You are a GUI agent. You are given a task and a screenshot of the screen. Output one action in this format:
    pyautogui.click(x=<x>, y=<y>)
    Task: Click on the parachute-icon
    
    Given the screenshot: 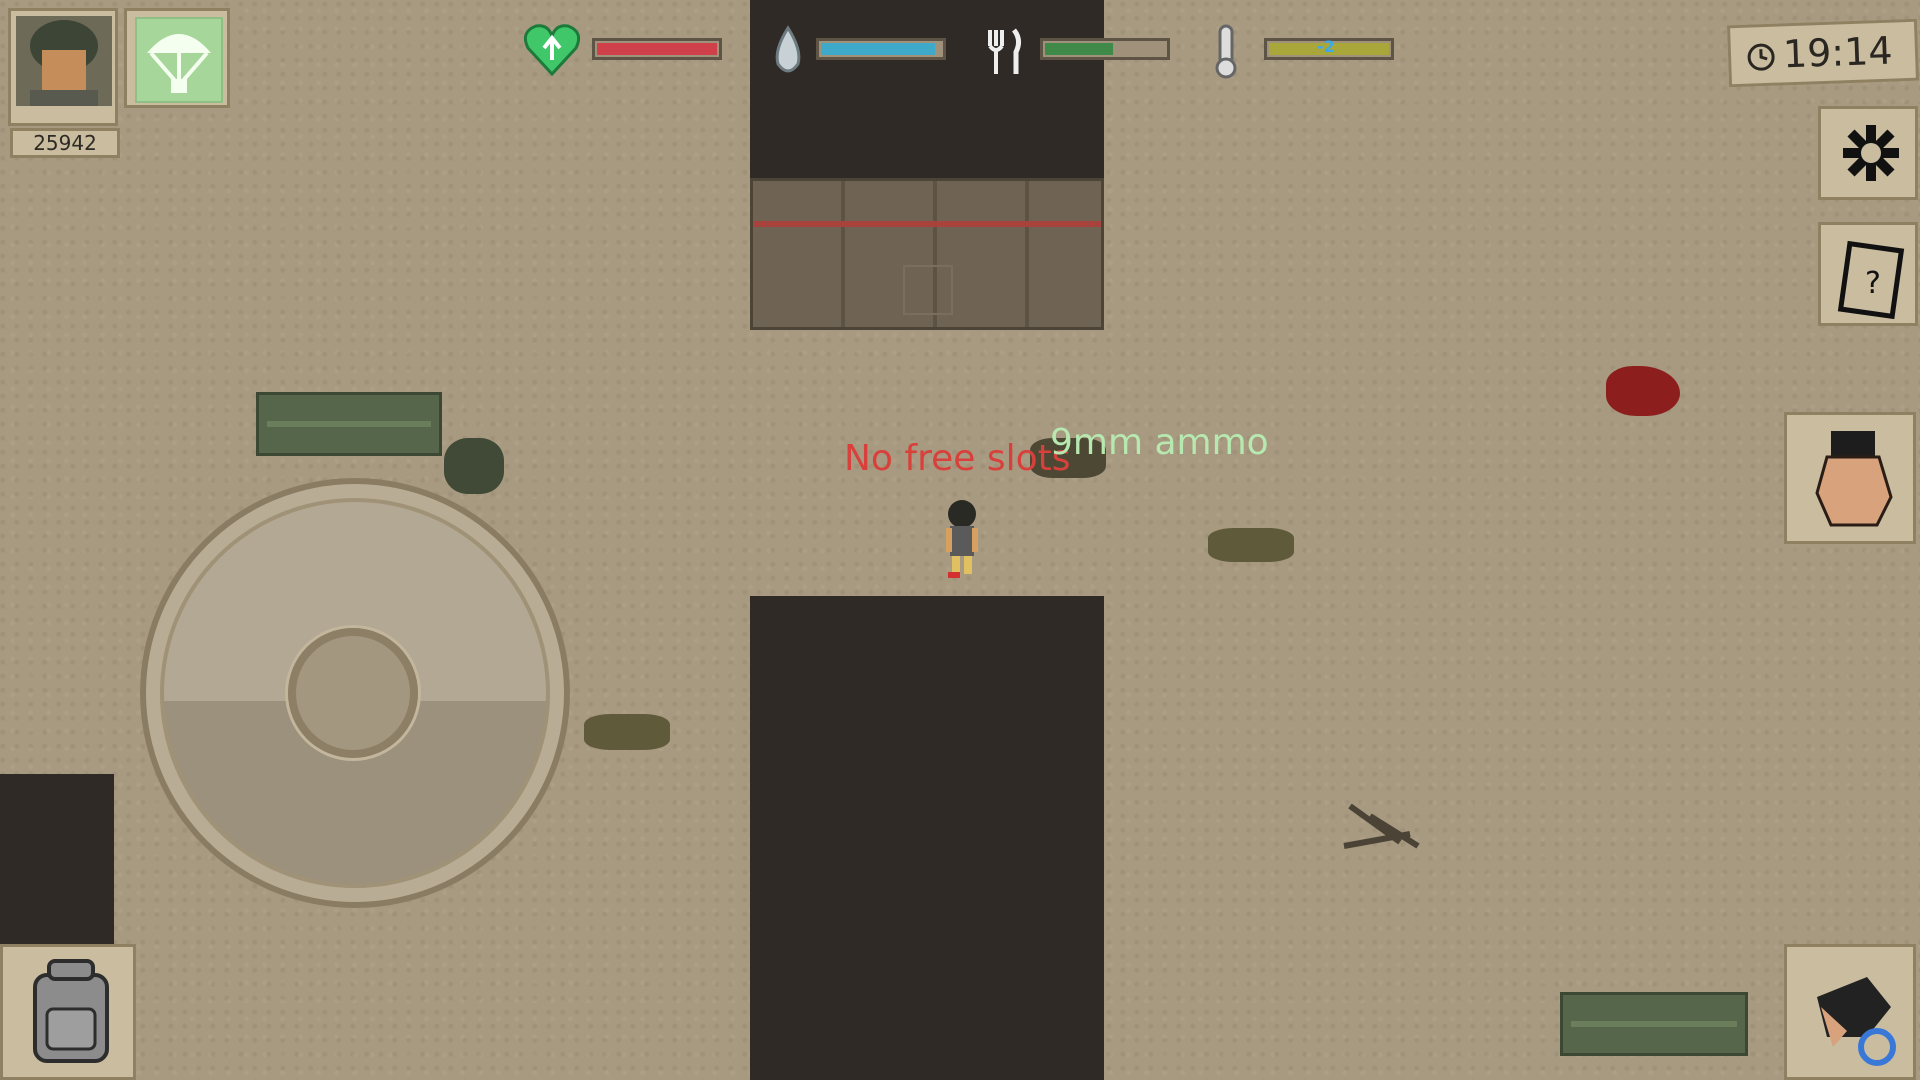 What is the action you would take?
    pyautogui.click(x=179, y=60)
    